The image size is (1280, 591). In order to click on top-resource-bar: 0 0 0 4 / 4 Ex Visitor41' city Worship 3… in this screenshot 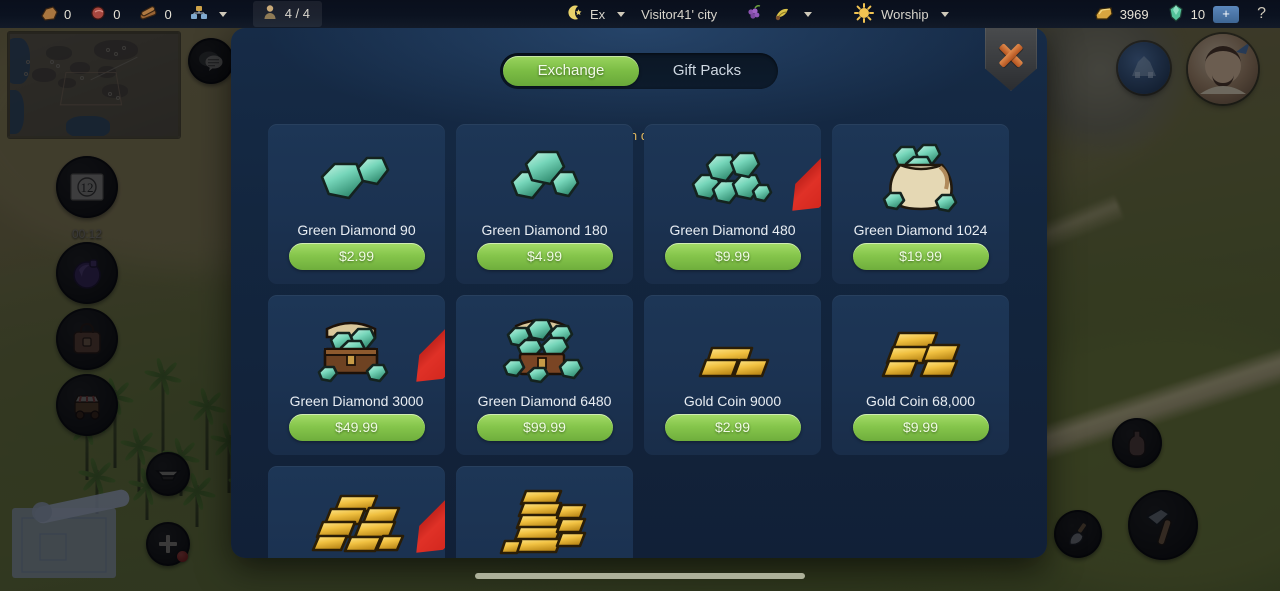, I will do `click(640, 14)`.